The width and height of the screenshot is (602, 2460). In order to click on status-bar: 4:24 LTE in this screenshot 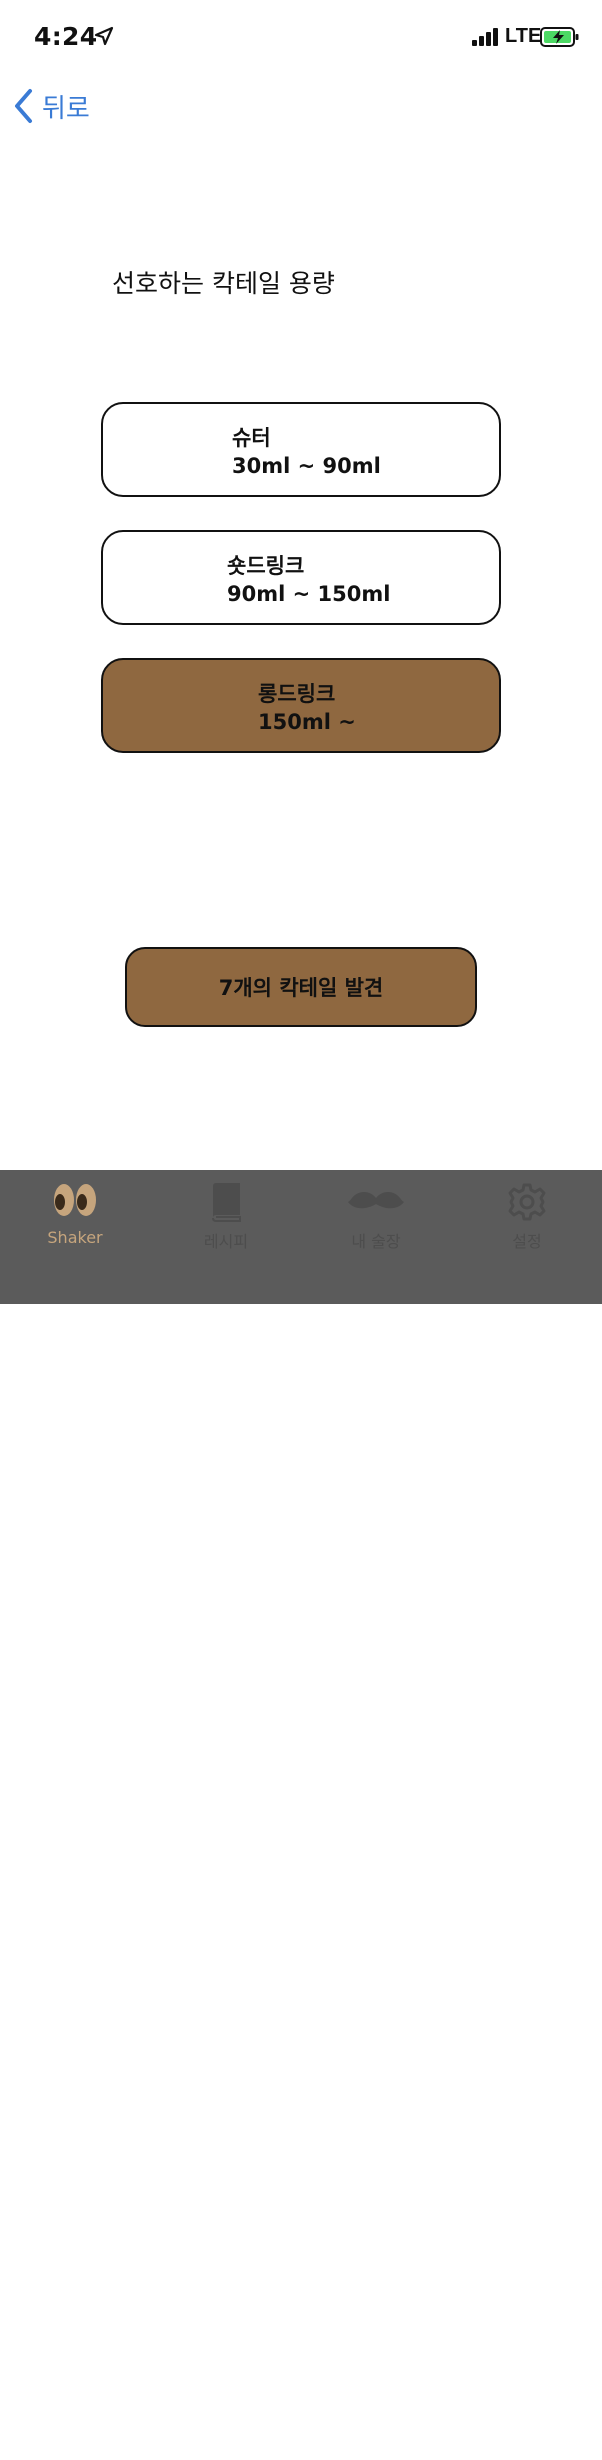, I will do `click(301, 36)`.